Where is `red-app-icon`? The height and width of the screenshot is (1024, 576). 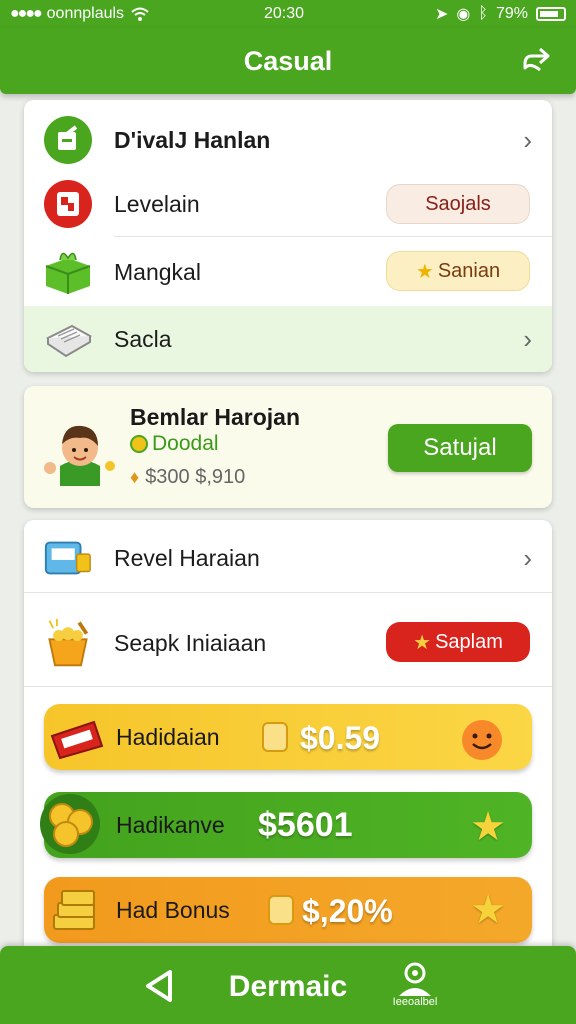
red-app-icon is located at coordinates (68, 204).